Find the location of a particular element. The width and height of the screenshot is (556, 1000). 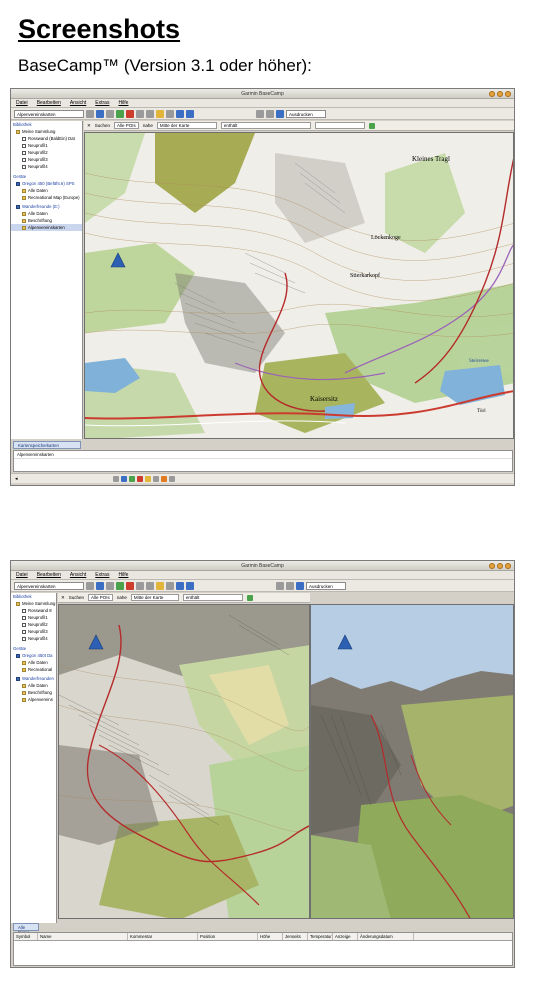

column-header: Anzeige is located at coordinates (345, 936).